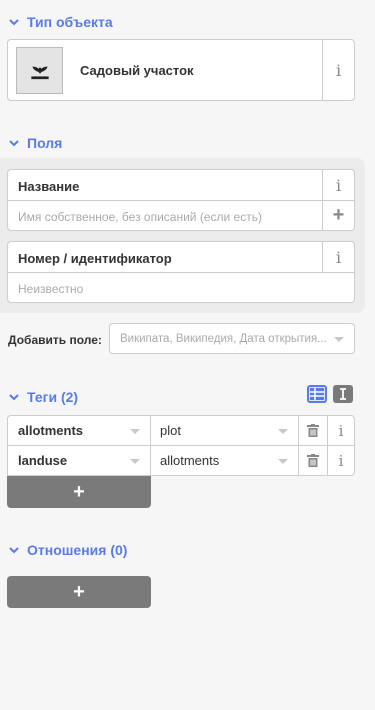  Describe the element at coordinates (224, 430) in the screenshot. I see `tag-value-input: plot` at that location.